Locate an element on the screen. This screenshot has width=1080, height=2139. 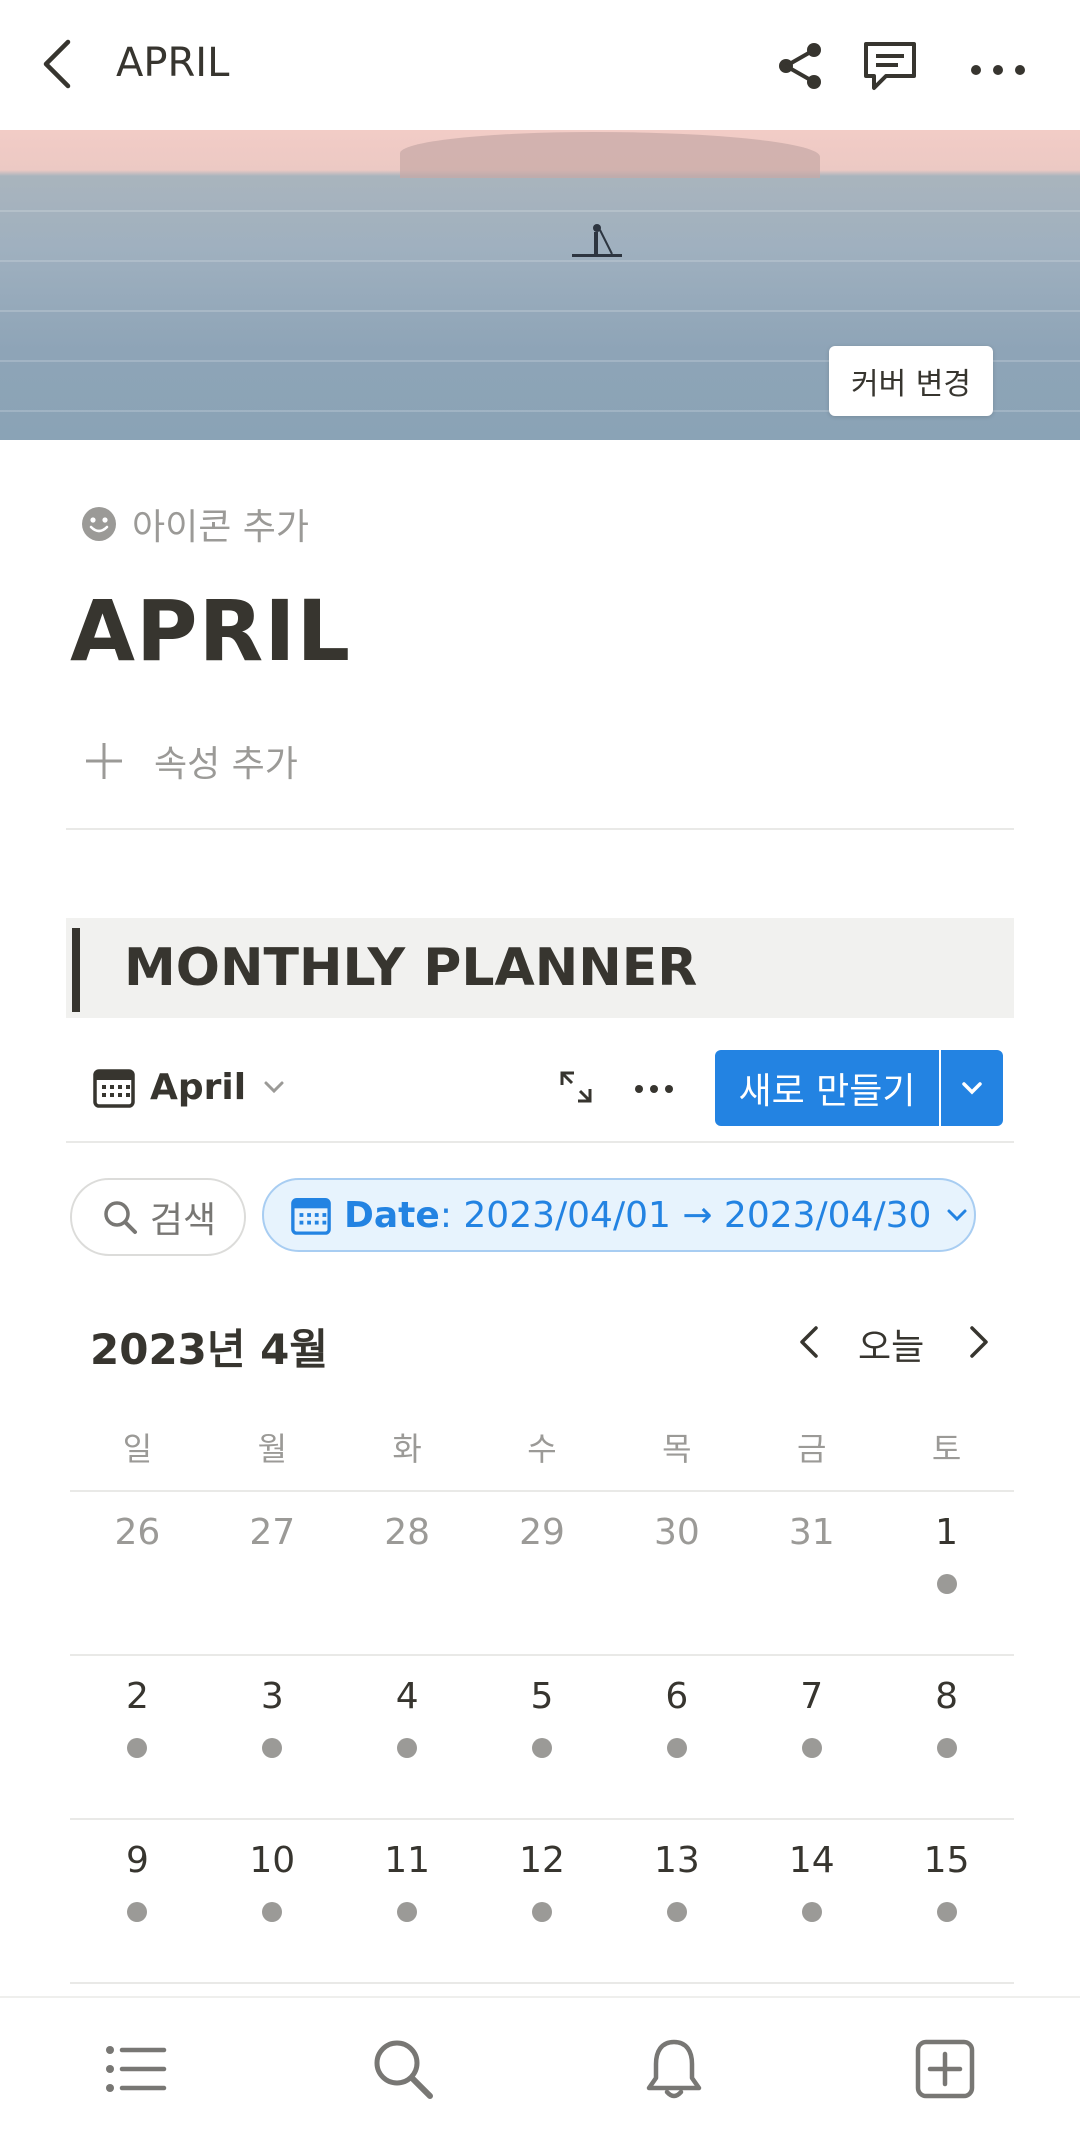
new-page-dropdown-button is located at coordinates (972, 1088).